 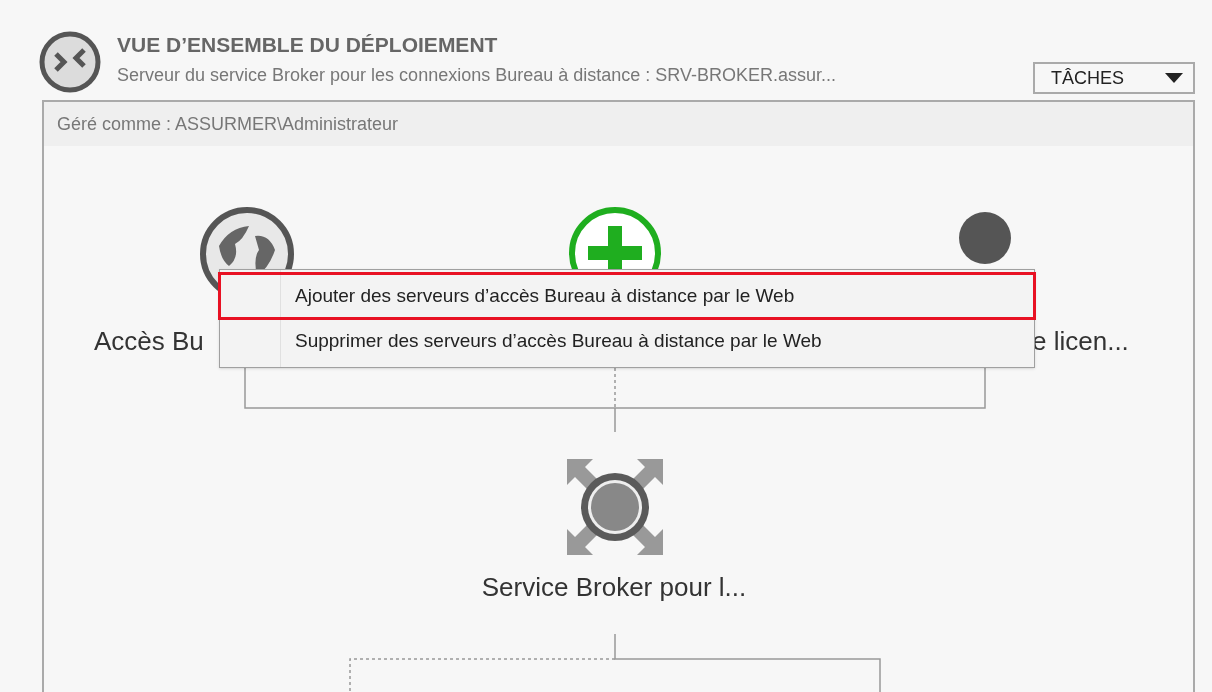 I want to click on tasks-button: TÂCHES, so click(x=1114, y=78).